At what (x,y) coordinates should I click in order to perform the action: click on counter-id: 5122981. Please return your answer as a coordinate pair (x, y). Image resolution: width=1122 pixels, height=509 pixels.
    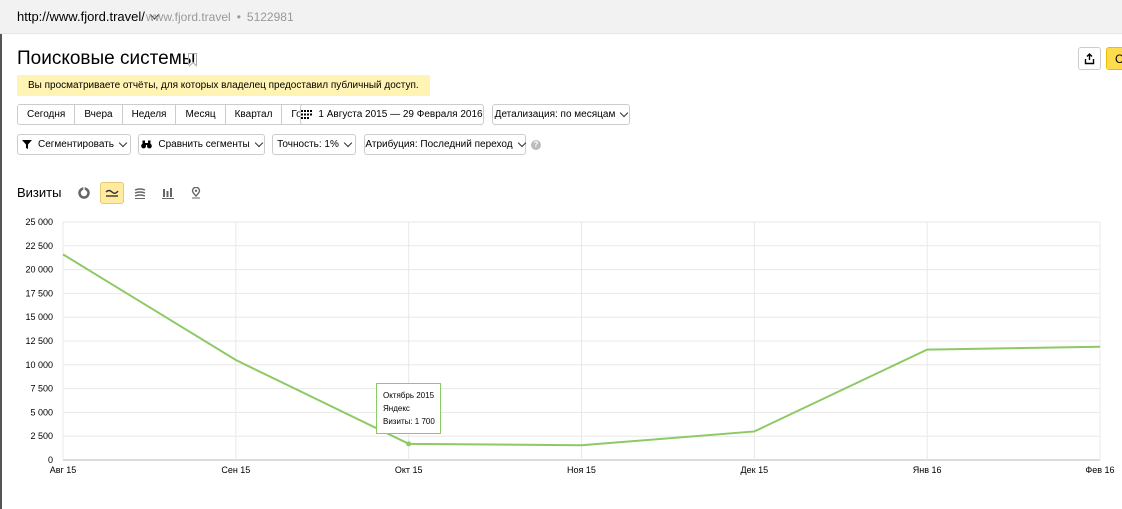
    Looking at the image, I should click on (270, 17).